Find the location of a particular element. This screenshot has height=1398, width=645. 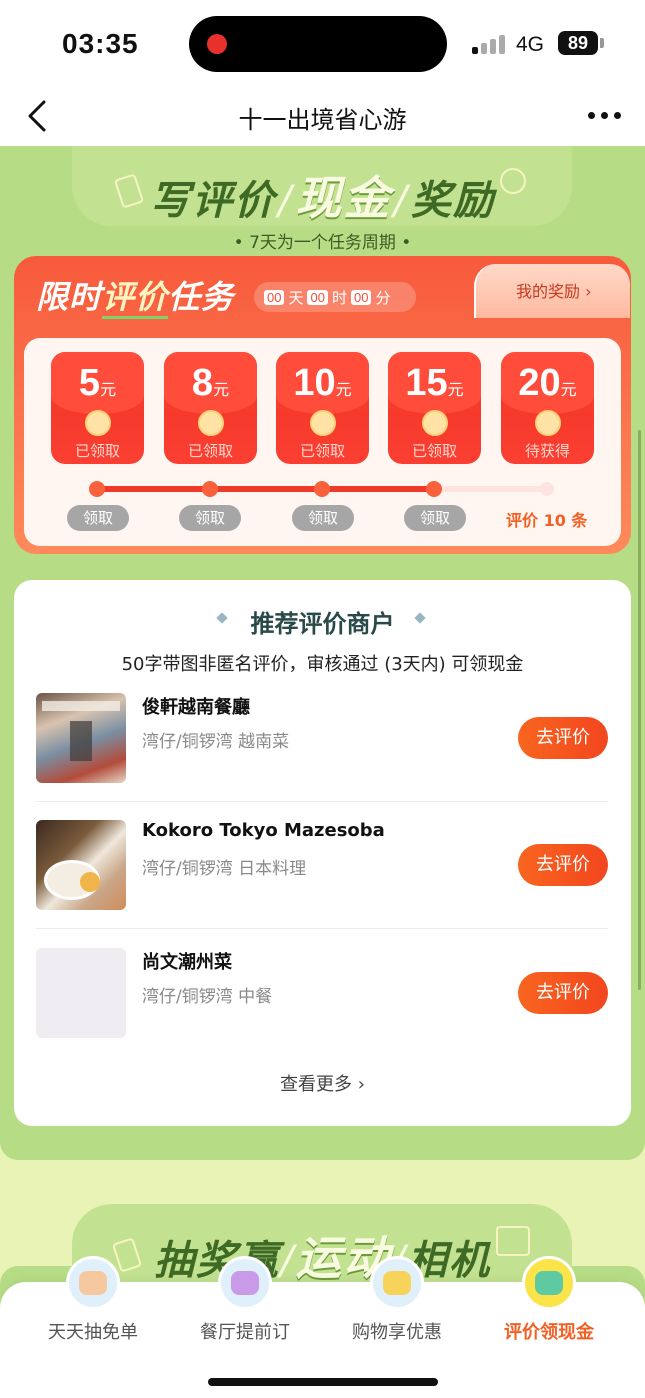

battery-icon: 89 is located at coordinates (578, 43).